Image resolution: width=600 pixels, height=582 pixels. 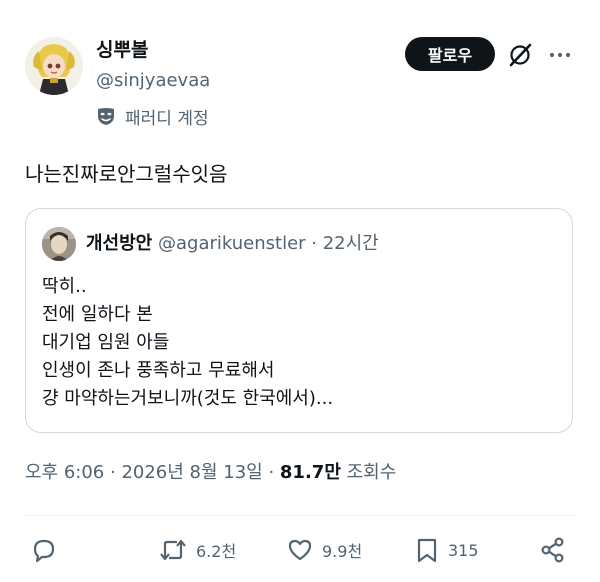 I want to click on reply-button, so click(x=44, y=550).